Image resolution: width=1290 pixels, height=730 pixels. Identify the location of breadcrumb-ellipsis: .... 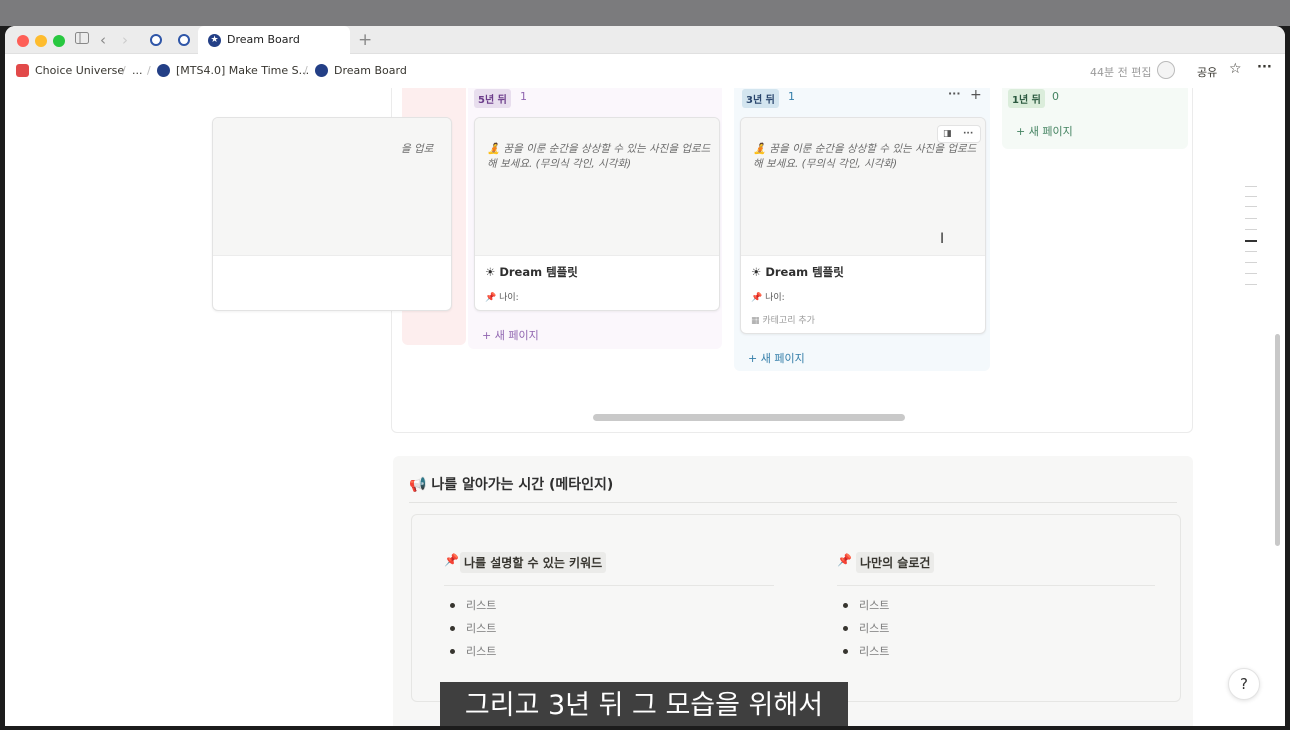
(137, 70).